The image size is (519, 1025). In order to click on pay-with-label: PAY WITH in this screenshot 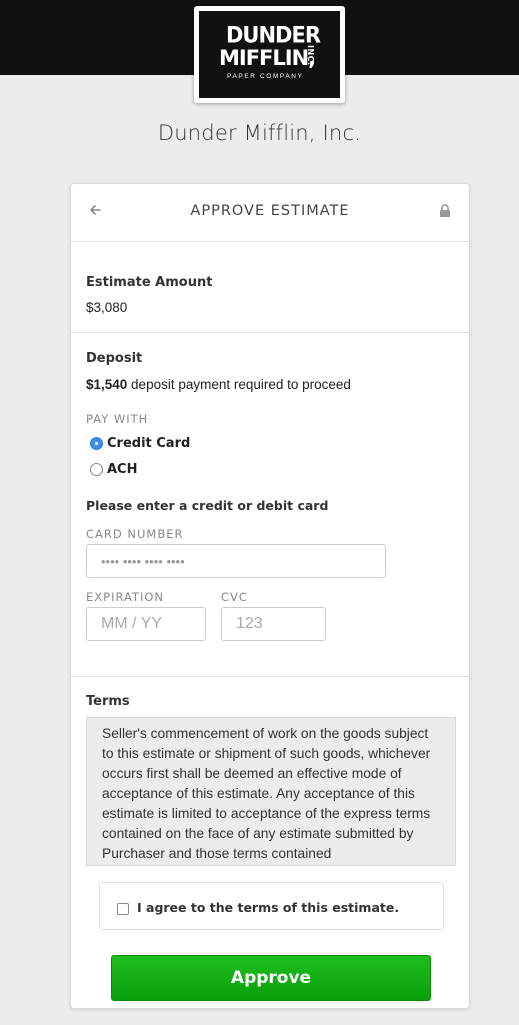, I will do `click(117, 419)`.